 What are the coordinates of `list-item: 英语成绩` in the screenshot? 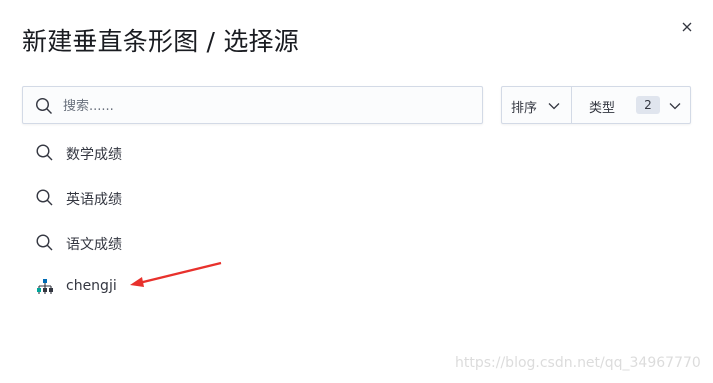 It's located at (235, 198).